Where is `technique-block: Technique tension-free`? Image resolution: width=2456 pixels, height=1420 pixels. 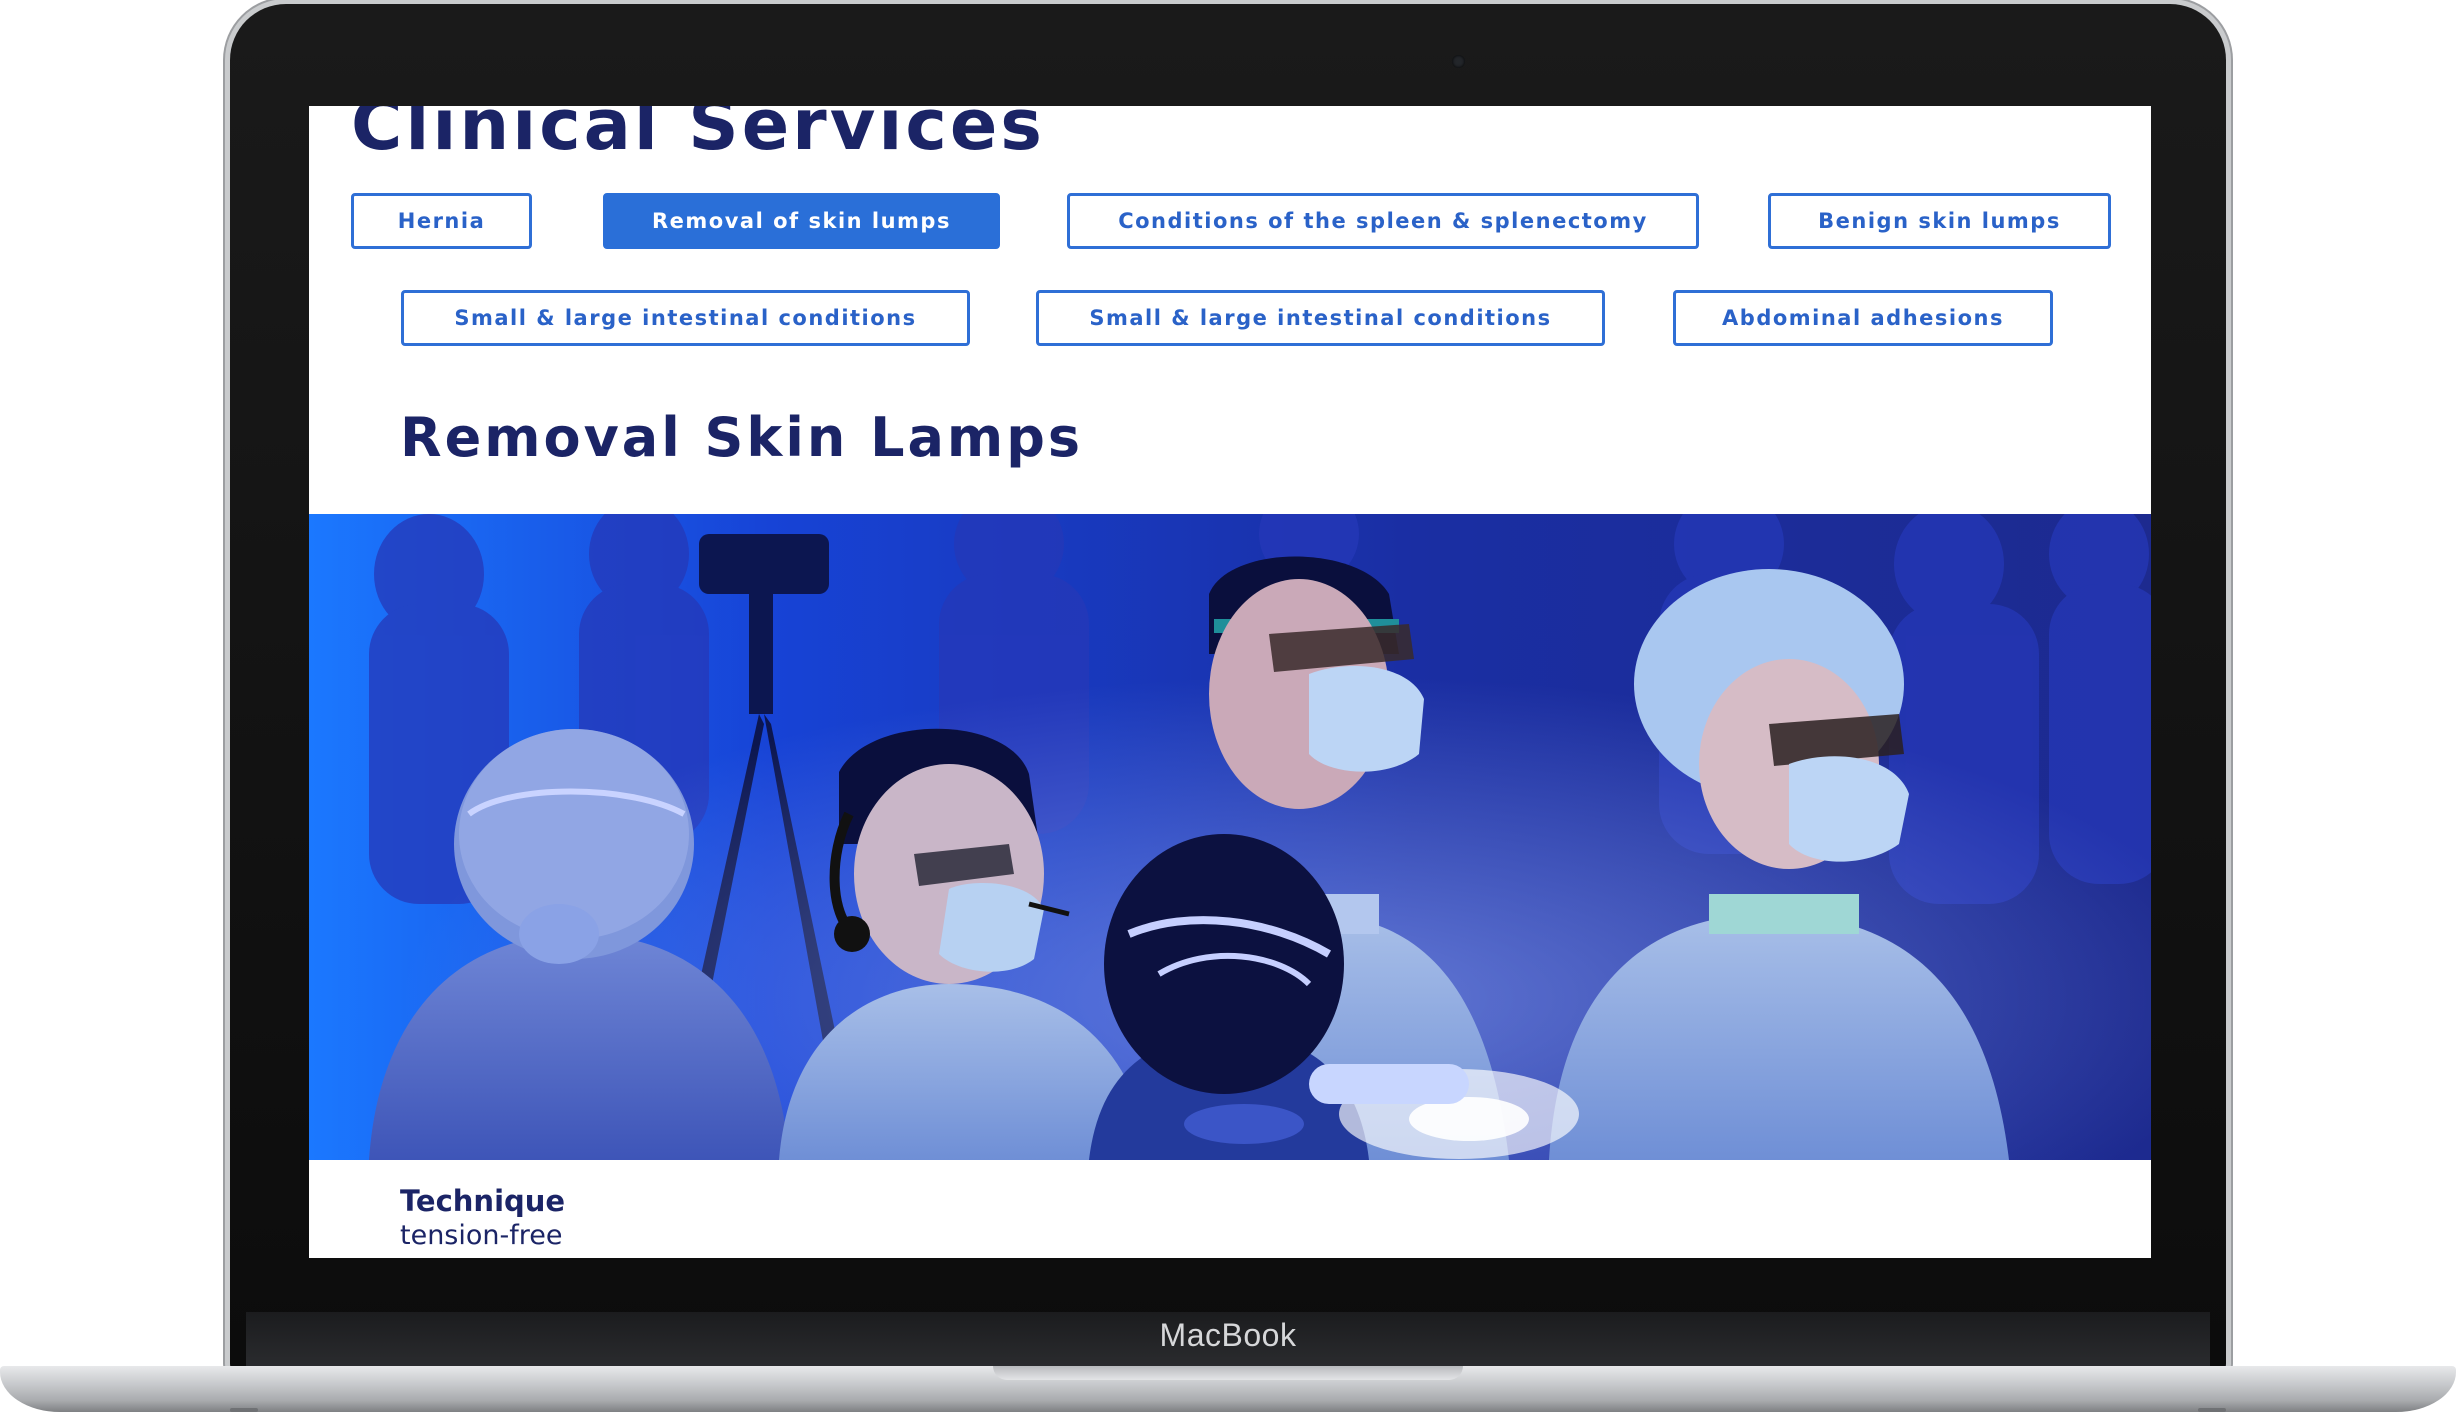 technique-block: Technique tension-free is located at coordinates (482, 1217).